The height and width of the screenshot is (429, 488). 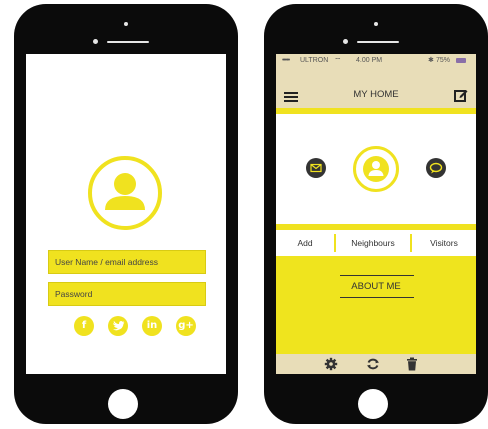 What do you see at coordinates (152, 326) in the screenshot?
I see `linkedin-icon: in` at bounding box center [152, 326].